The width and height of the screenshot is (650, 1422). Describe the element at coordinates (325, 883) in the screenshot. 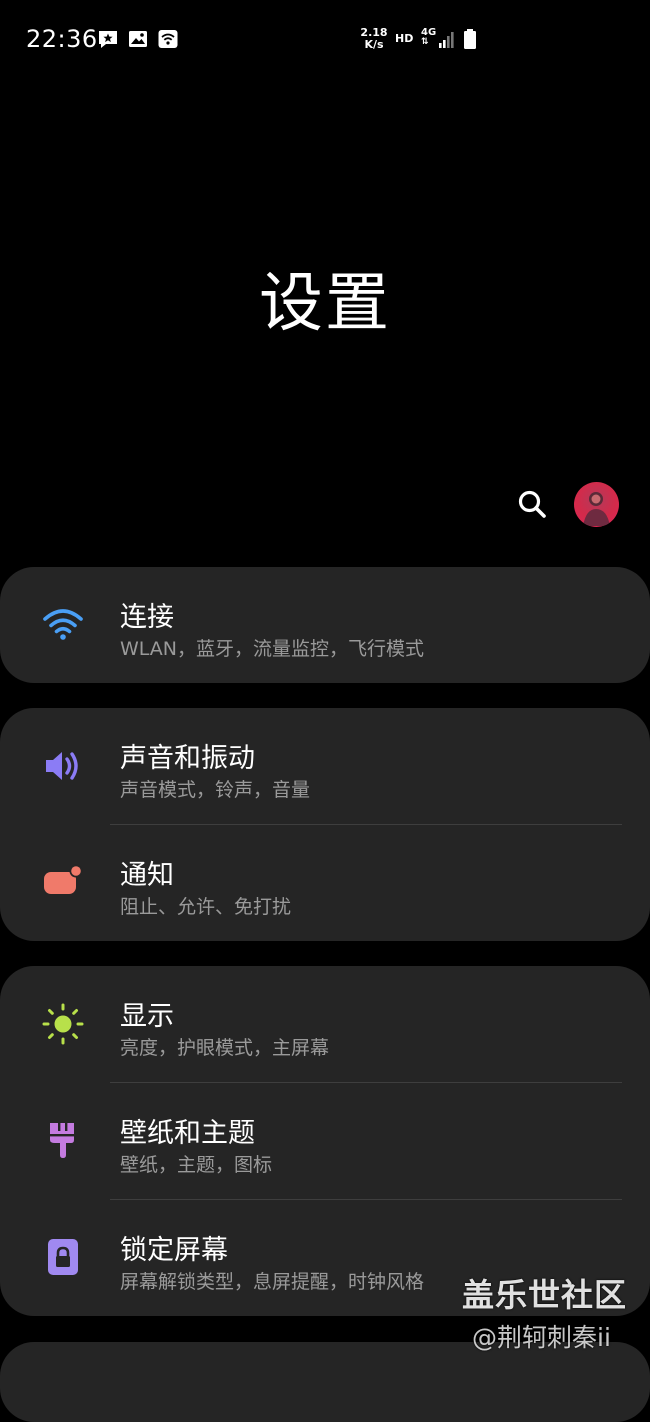

I see `menu-item-notifications: 通知 阻止、允许、免打扰` at that location.